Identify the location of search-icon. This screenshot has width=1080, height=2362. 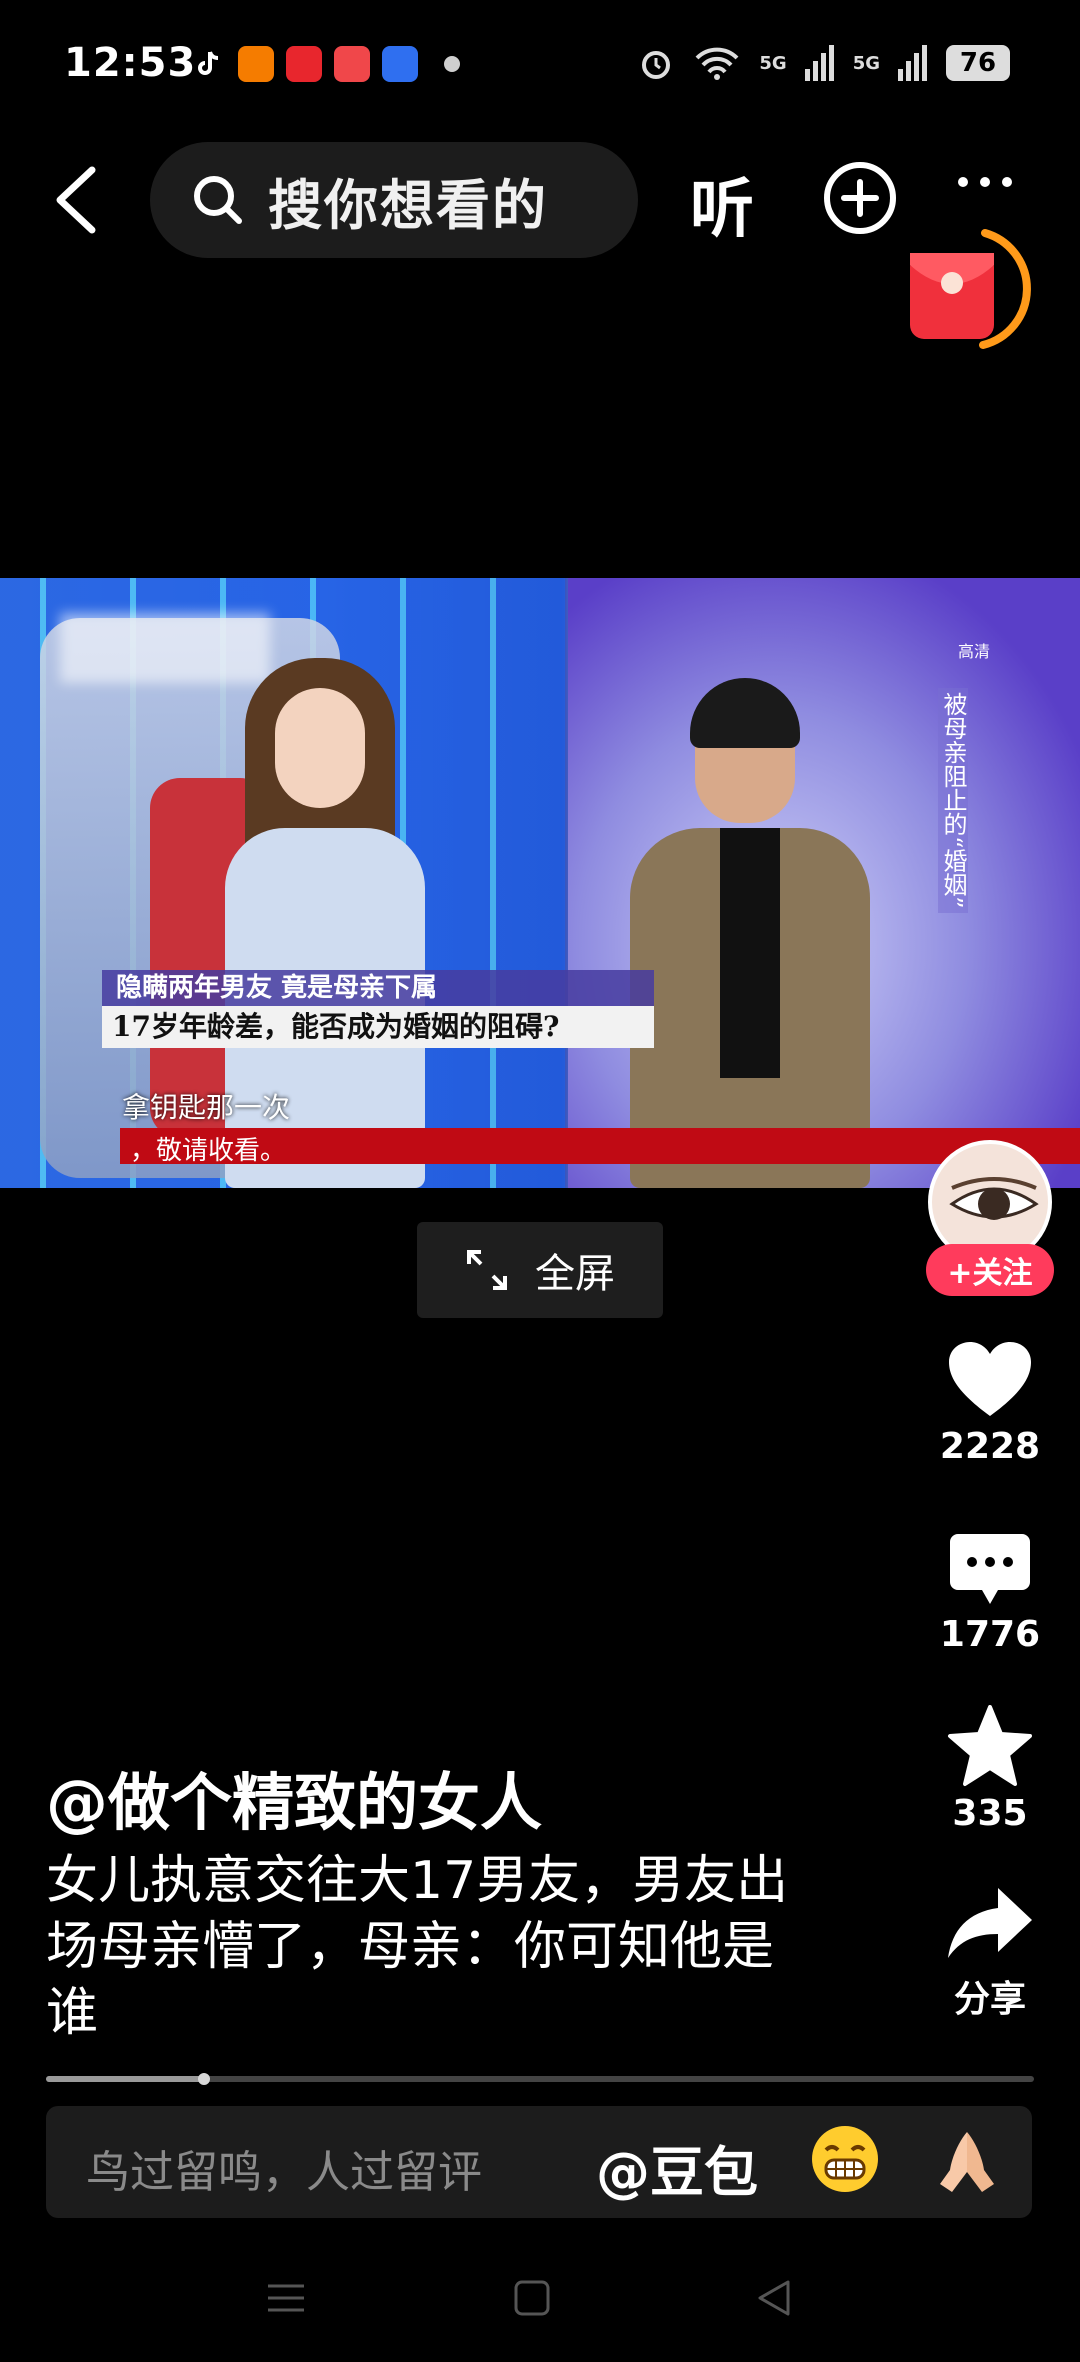
(218, 200).